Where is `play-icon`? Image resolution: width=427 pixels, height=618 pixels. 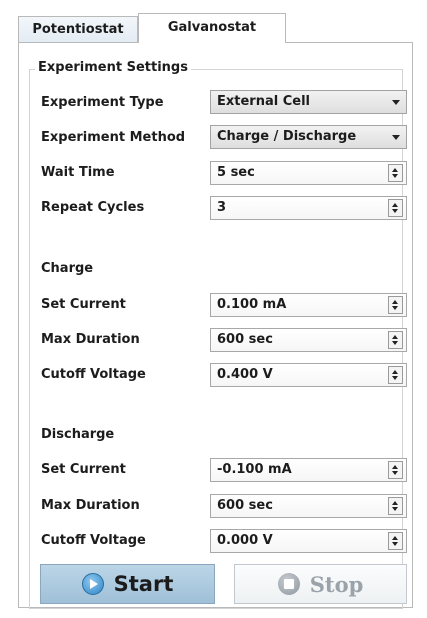
play-icon is located at coordinates (92, 584).